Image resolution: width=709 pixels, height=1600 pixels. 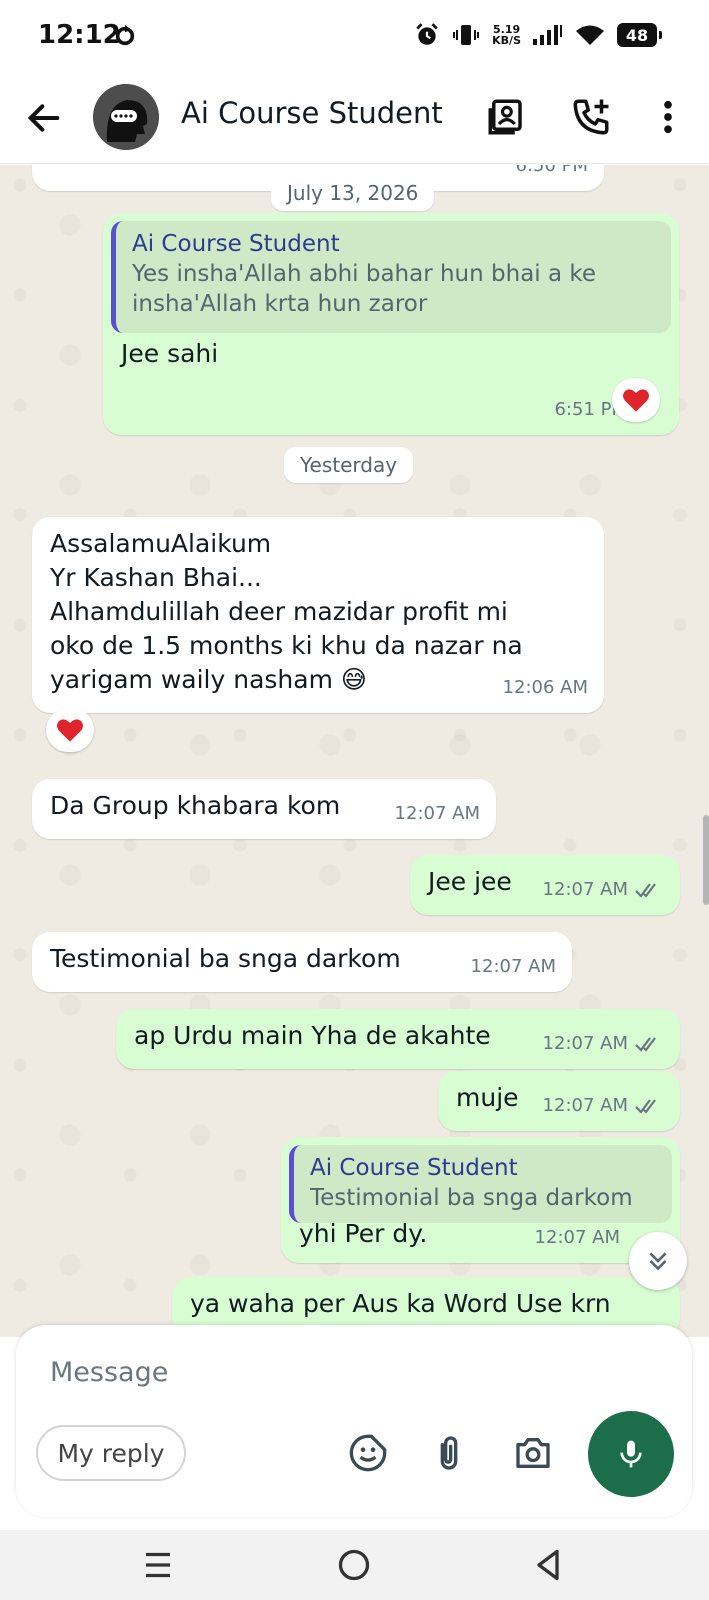 I want to click on chat-header: Ai Course Student, so click(x=354, y=120).